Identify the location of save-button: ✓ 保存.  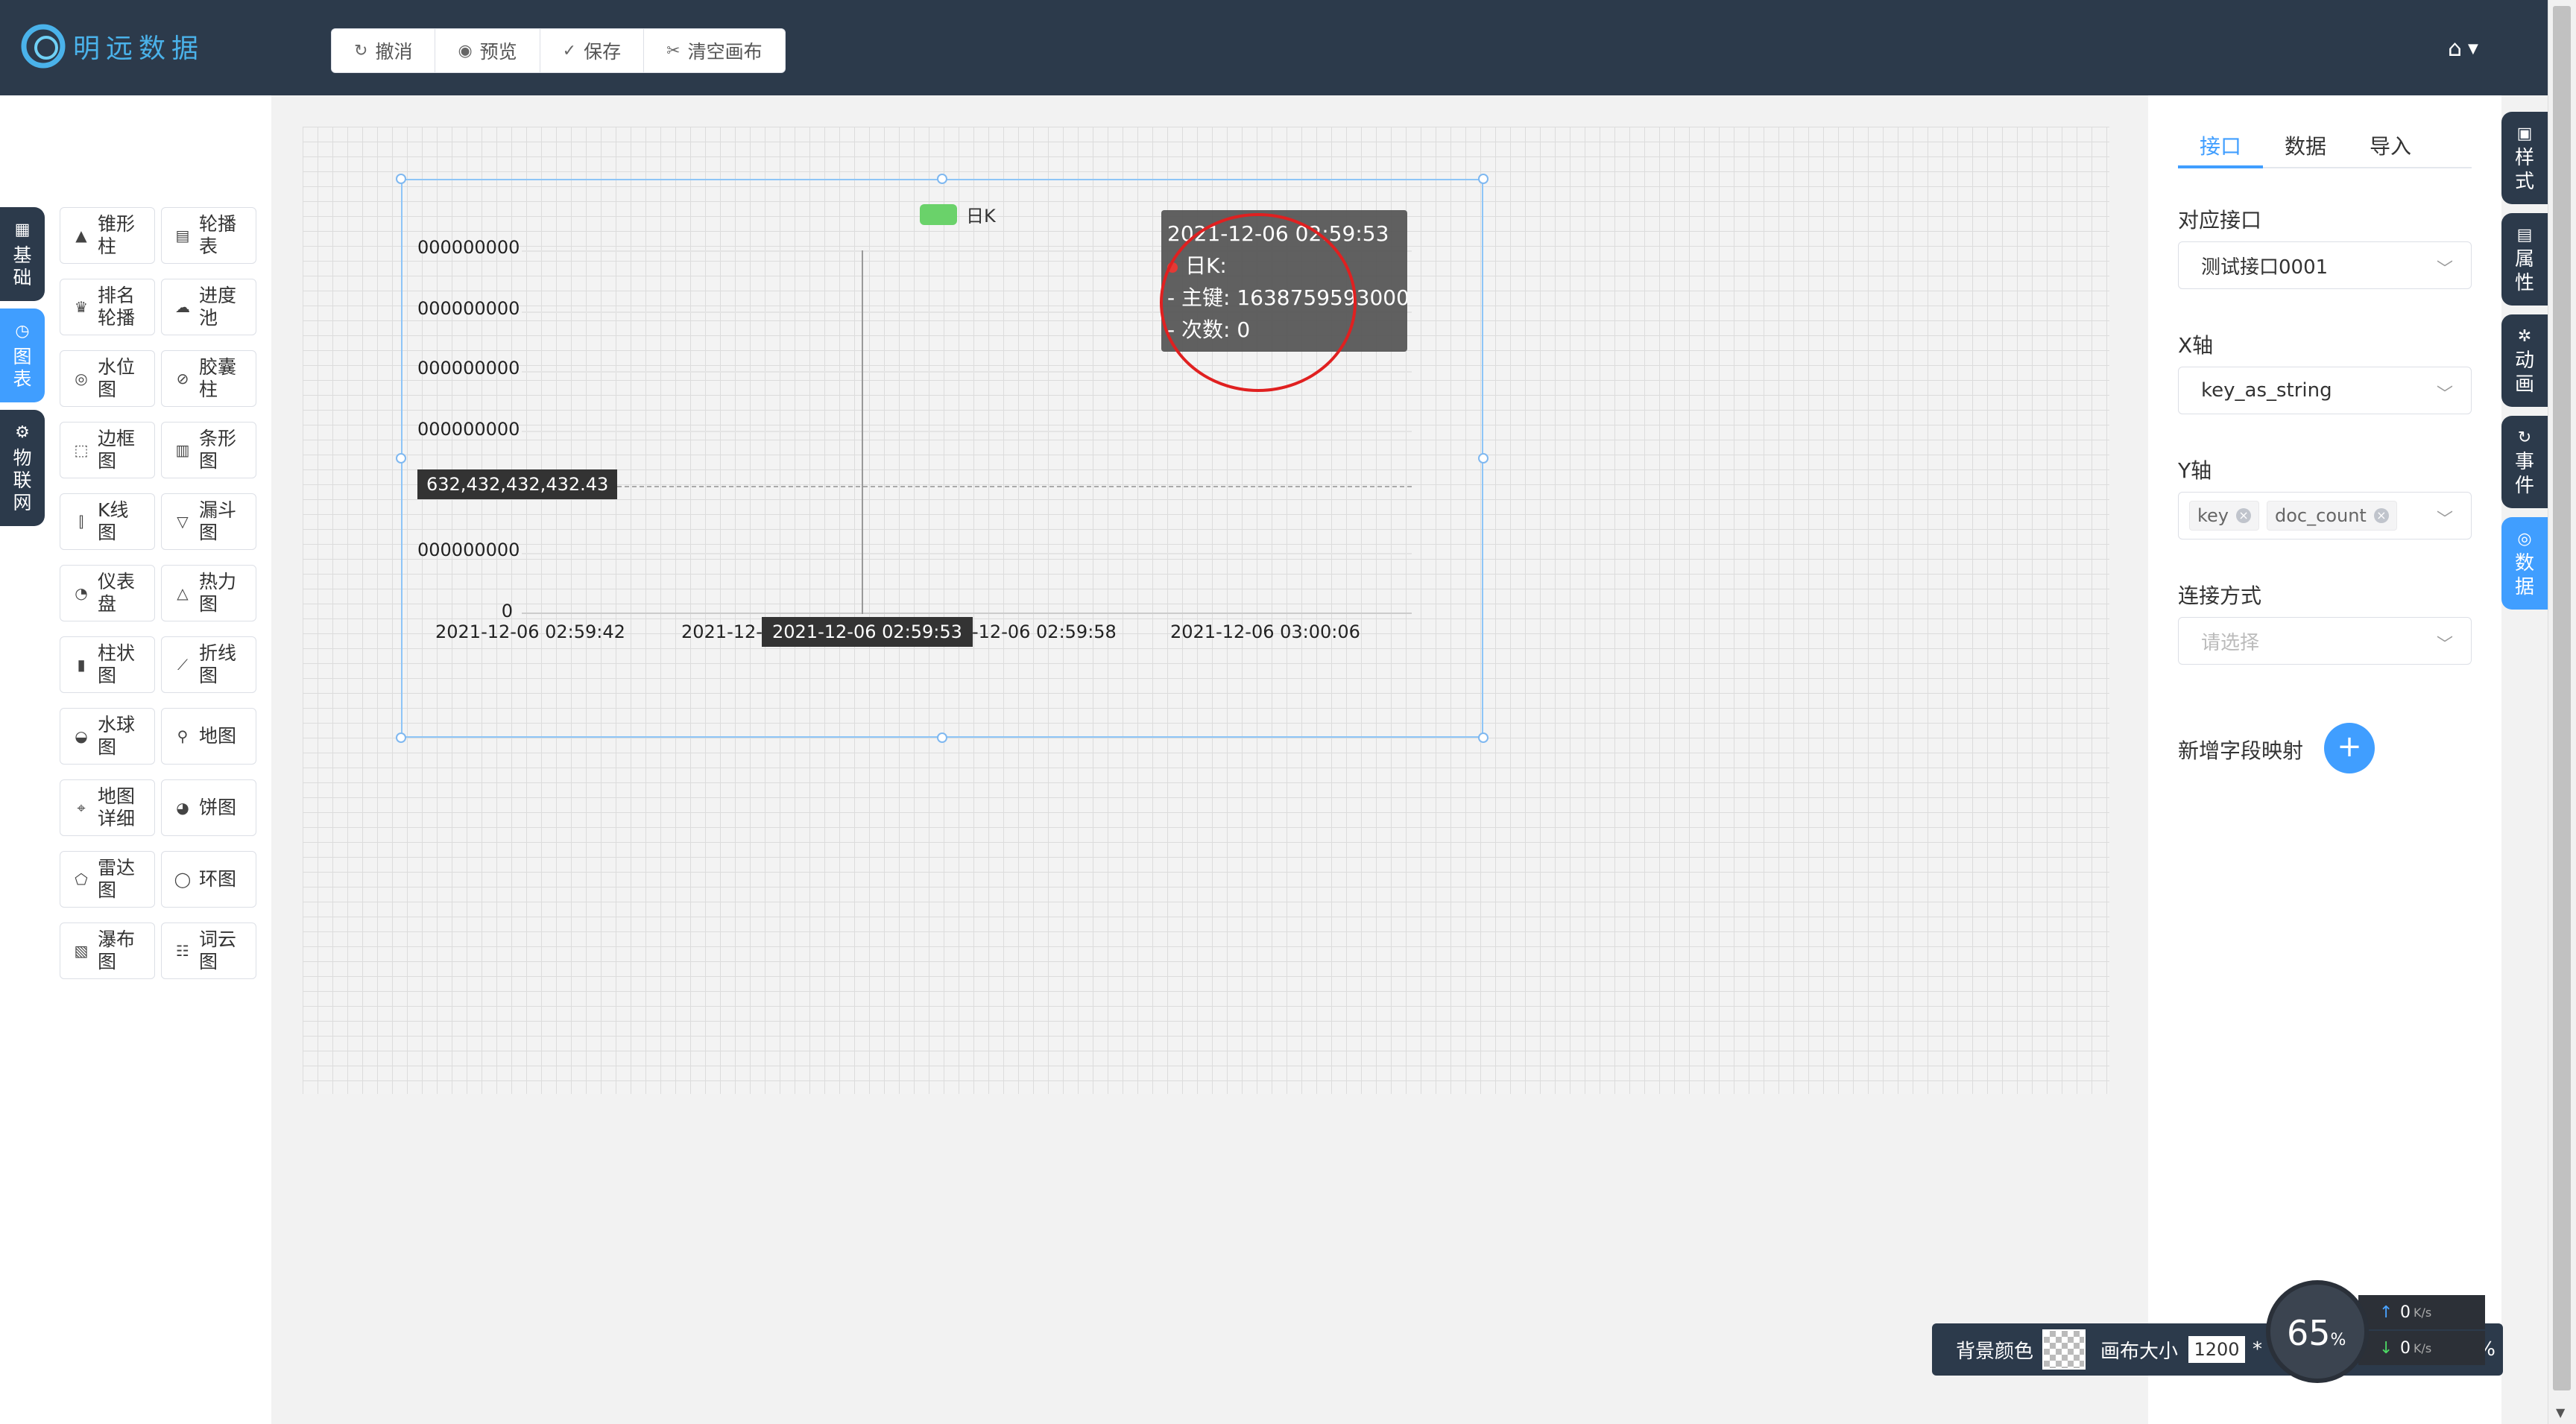
(592, 51).